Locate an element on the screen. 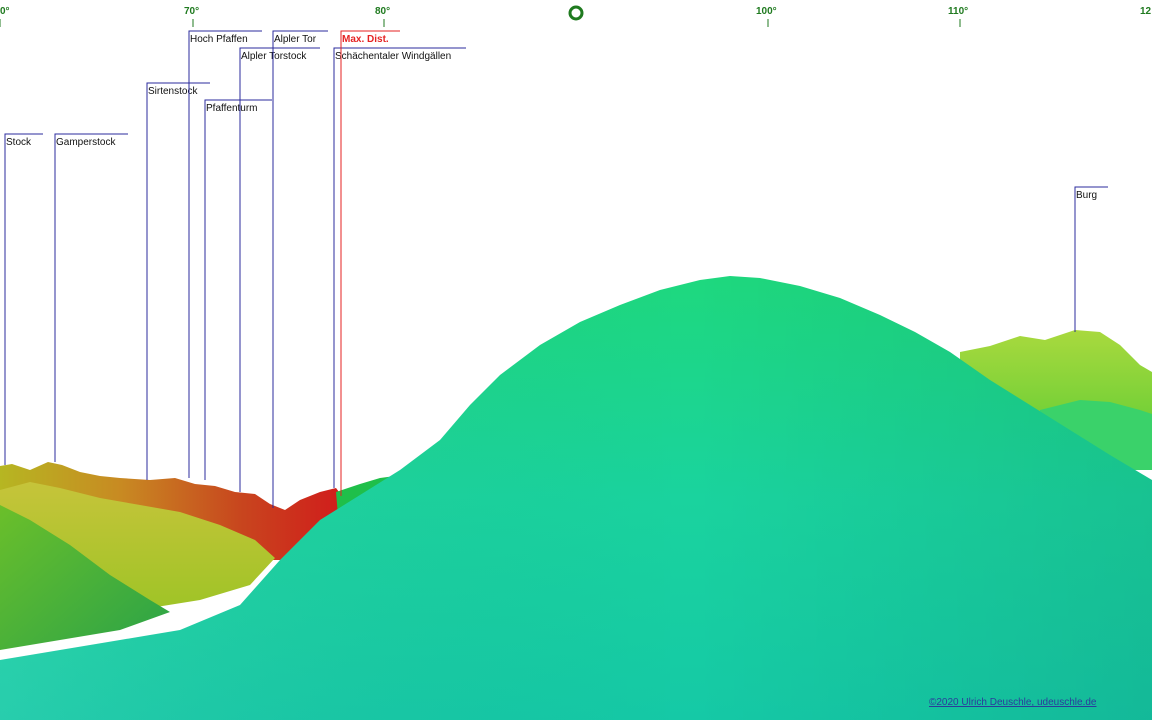 The height and width of the screenshot is (720, 1152). peak-name: Stock is located at coordinates (19, 142).